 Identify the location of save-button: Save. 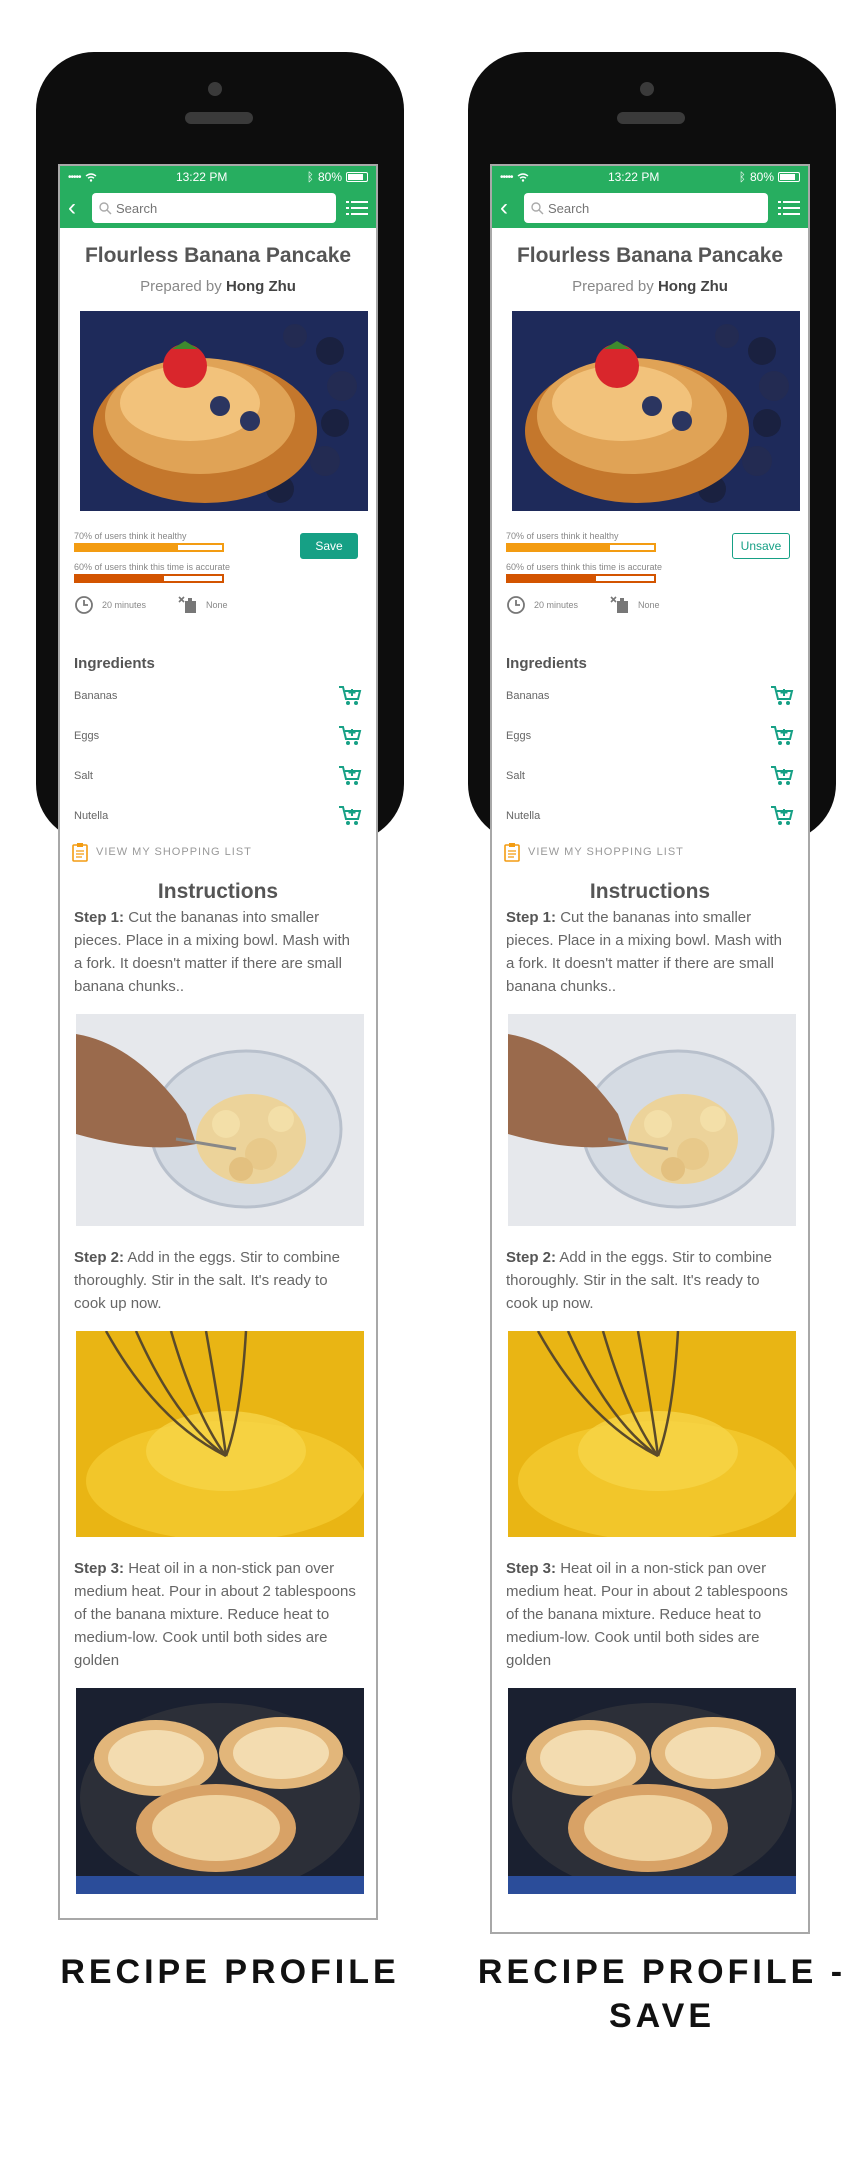
(329, 546).